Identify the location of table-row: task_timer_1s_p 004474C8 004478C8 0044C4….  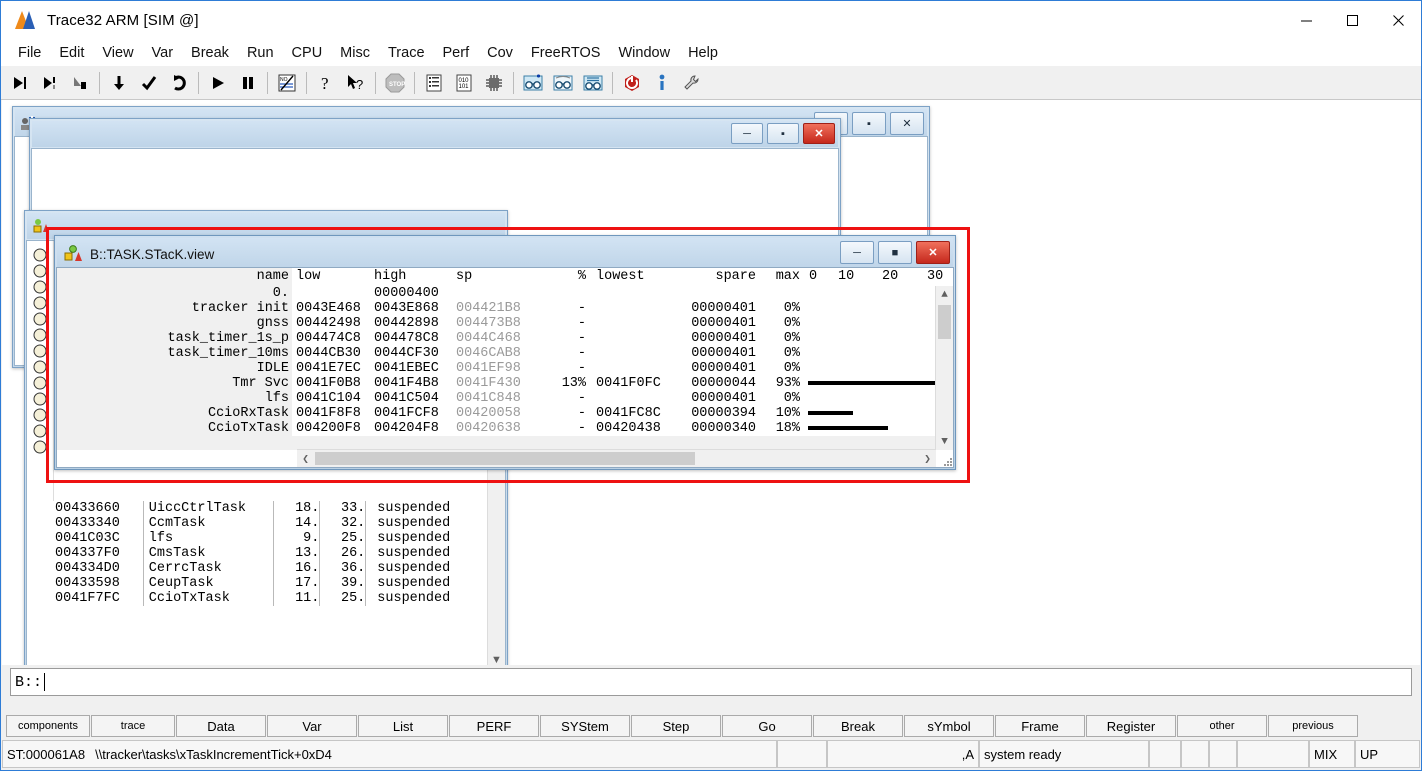
(505, 338).